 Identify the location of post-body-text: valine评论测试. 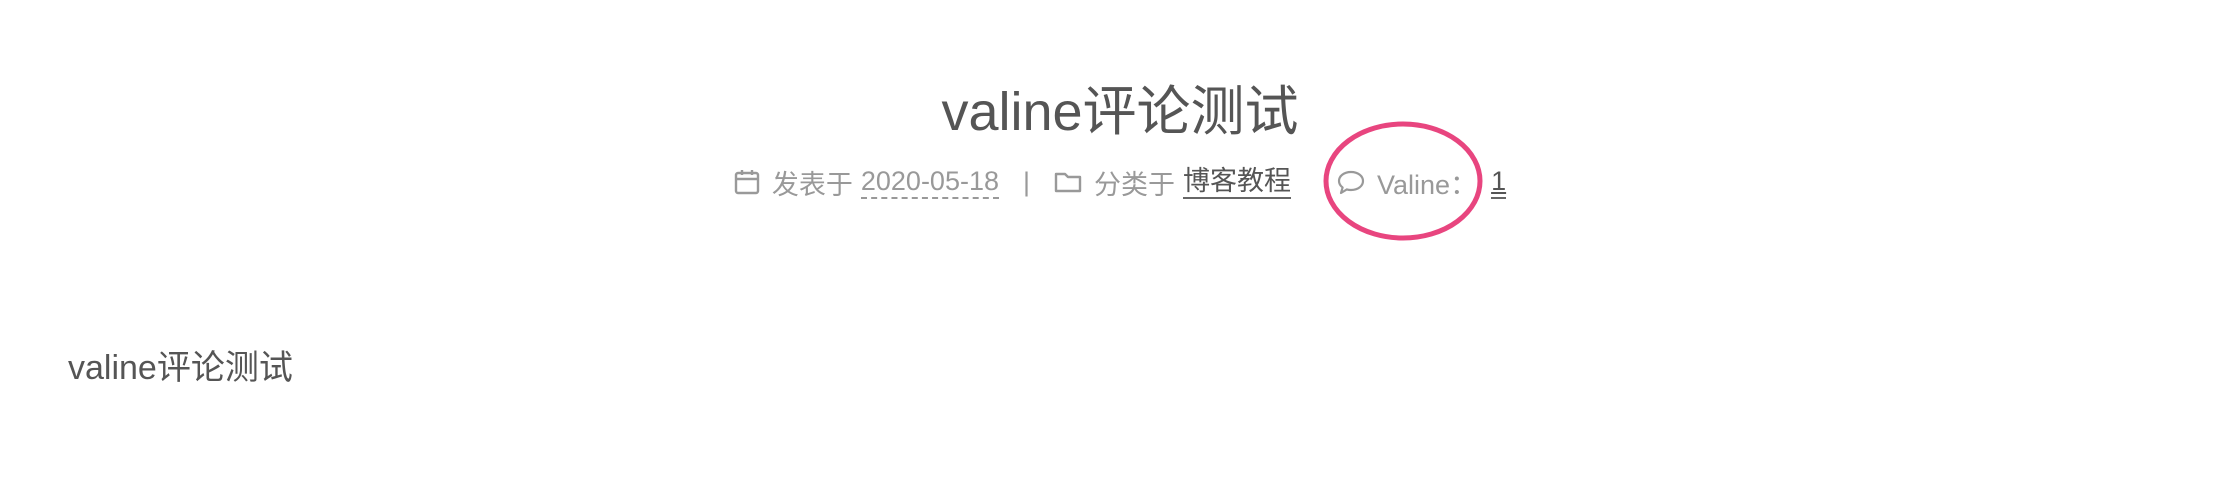
(180, 368).